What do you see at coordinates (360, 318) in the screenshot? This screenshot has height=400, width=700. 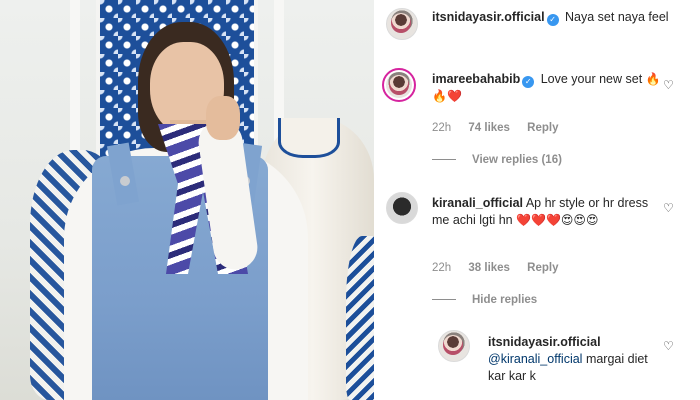 I see `blue-vase-right` at bounding box center [360, 318].